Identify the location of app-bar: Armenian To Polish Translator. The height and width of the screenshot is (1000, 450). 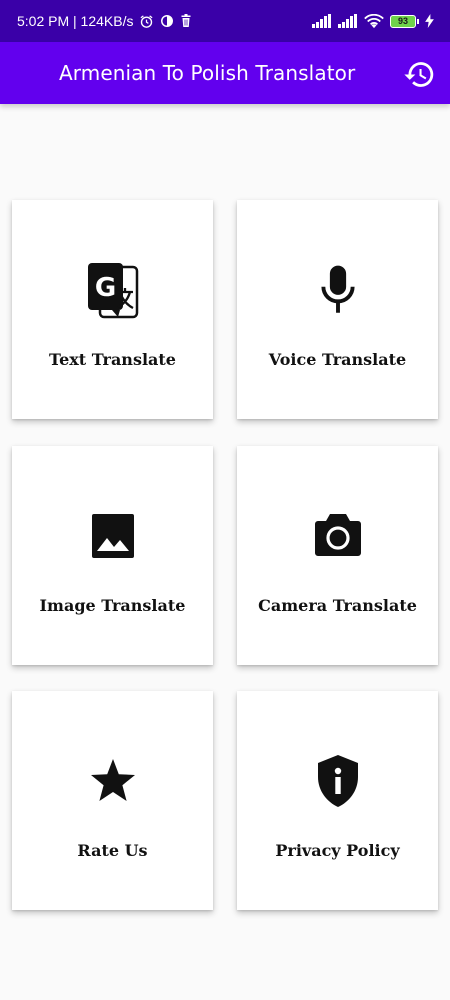
(225, 73).